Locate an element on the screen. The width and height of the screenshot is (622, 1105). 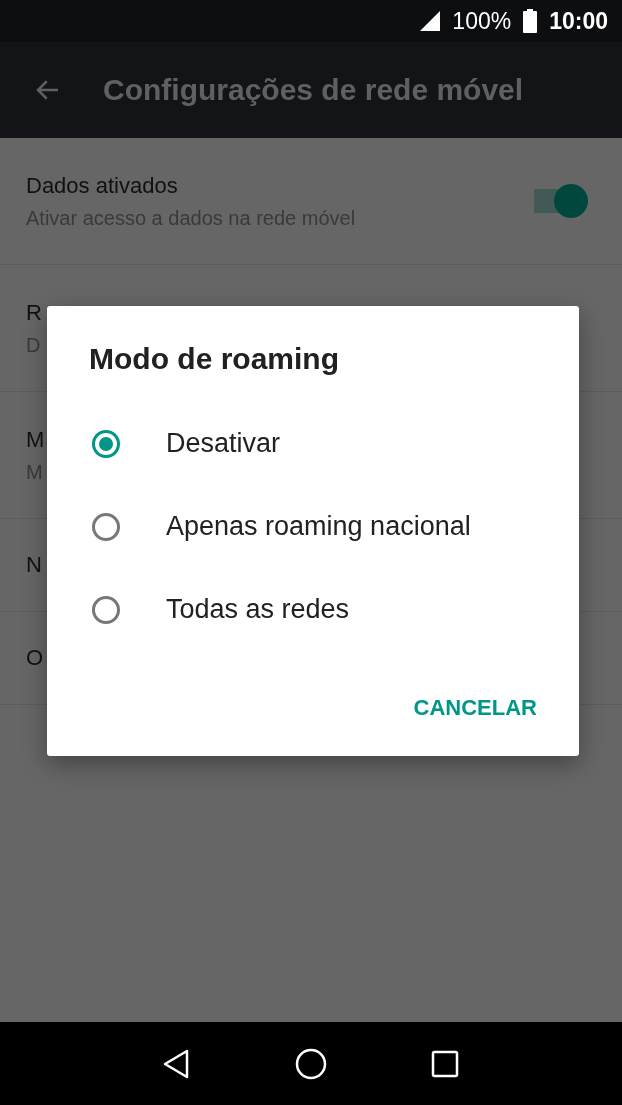
battery-percent: 100% is located at coordinates (482, 21).